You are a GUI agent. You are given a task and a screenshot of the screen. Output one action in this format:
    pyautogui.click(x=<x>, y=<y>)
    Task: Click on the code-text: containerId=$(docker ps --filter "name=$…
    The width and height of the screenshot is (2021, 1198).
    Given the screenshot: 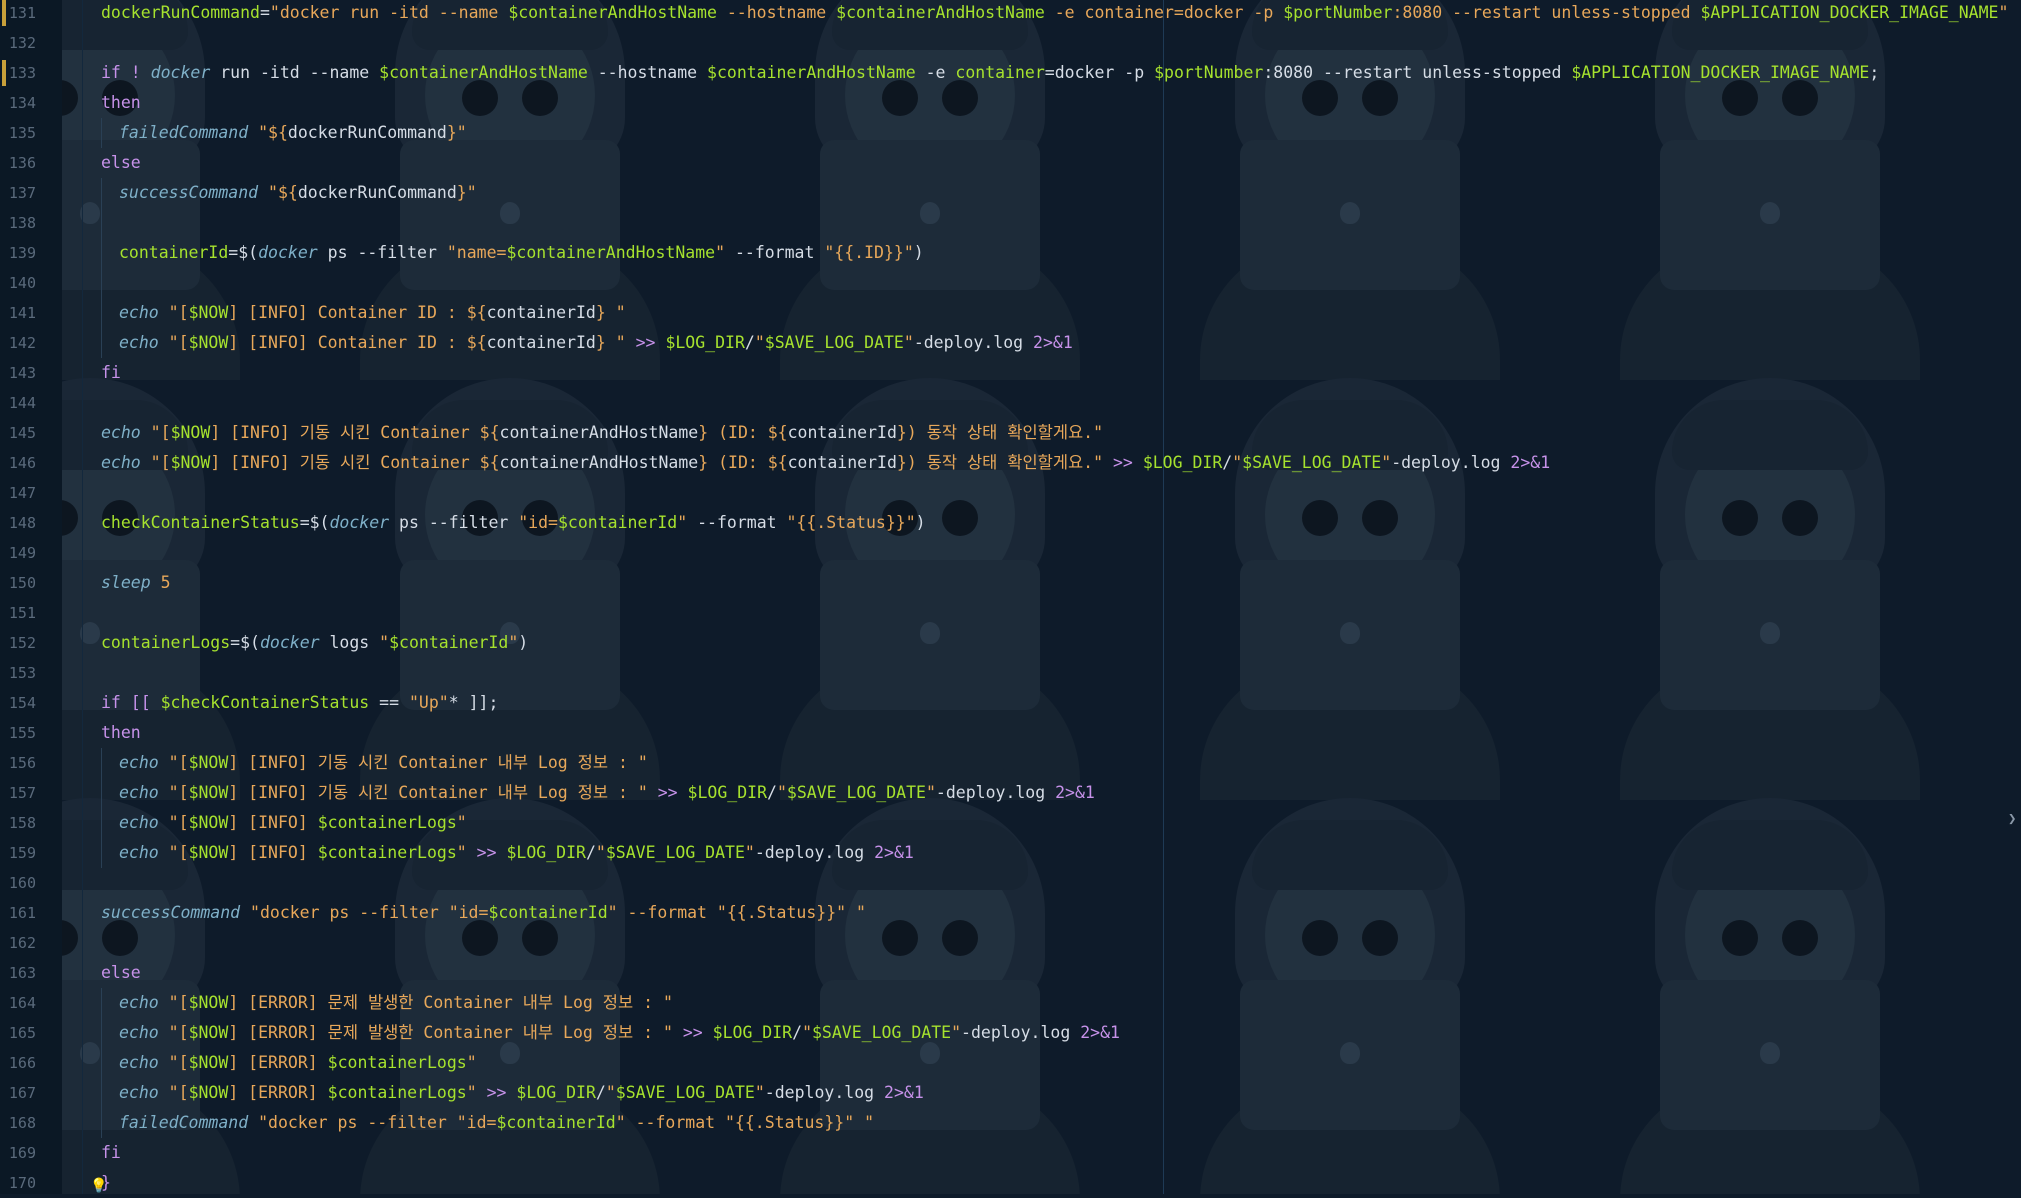 What is the action you would take?
    pyautogui.click(x=521, y=253)
    